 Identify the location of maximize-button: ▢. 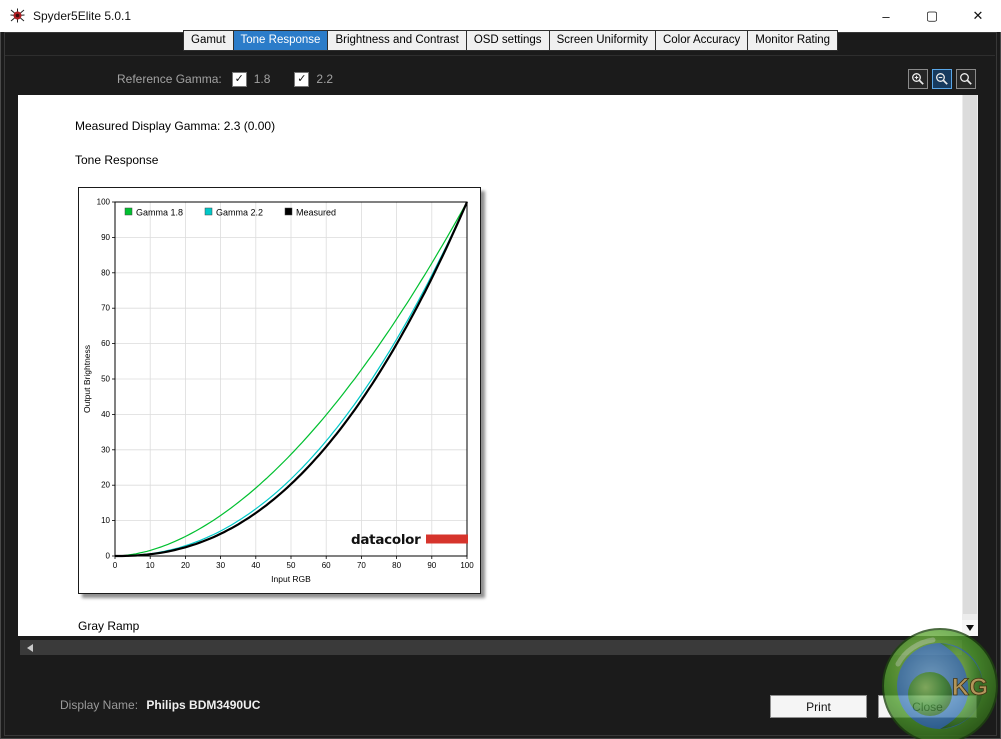
(932, 16).